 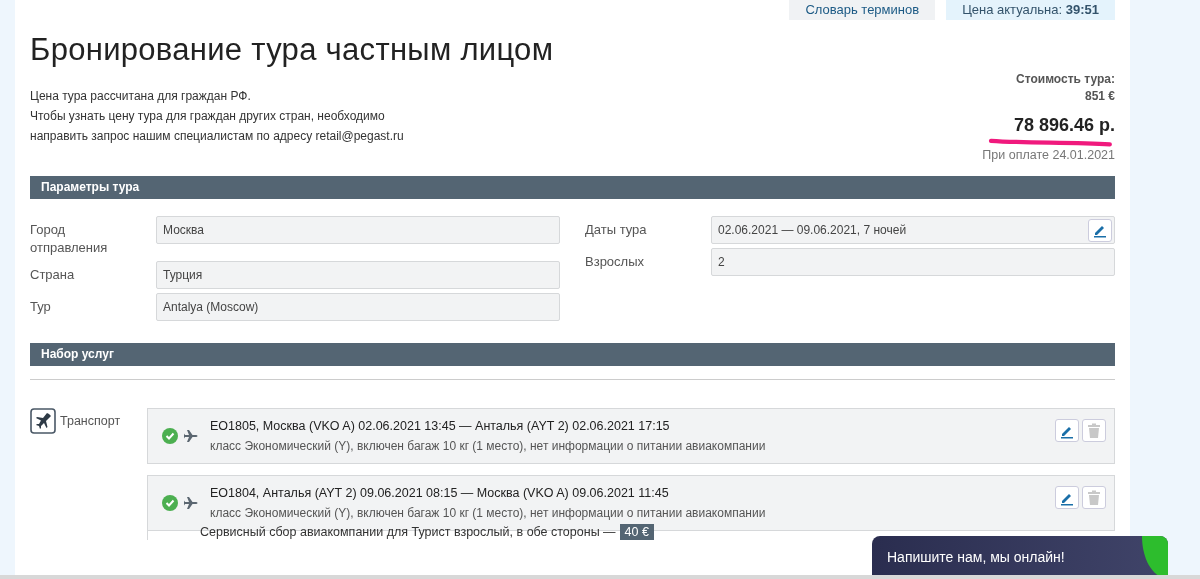 What do you see at coordinates (90, 421) in the screenshot?
I see `service-type-label: Транспорт` at bounding box center [90, 421].